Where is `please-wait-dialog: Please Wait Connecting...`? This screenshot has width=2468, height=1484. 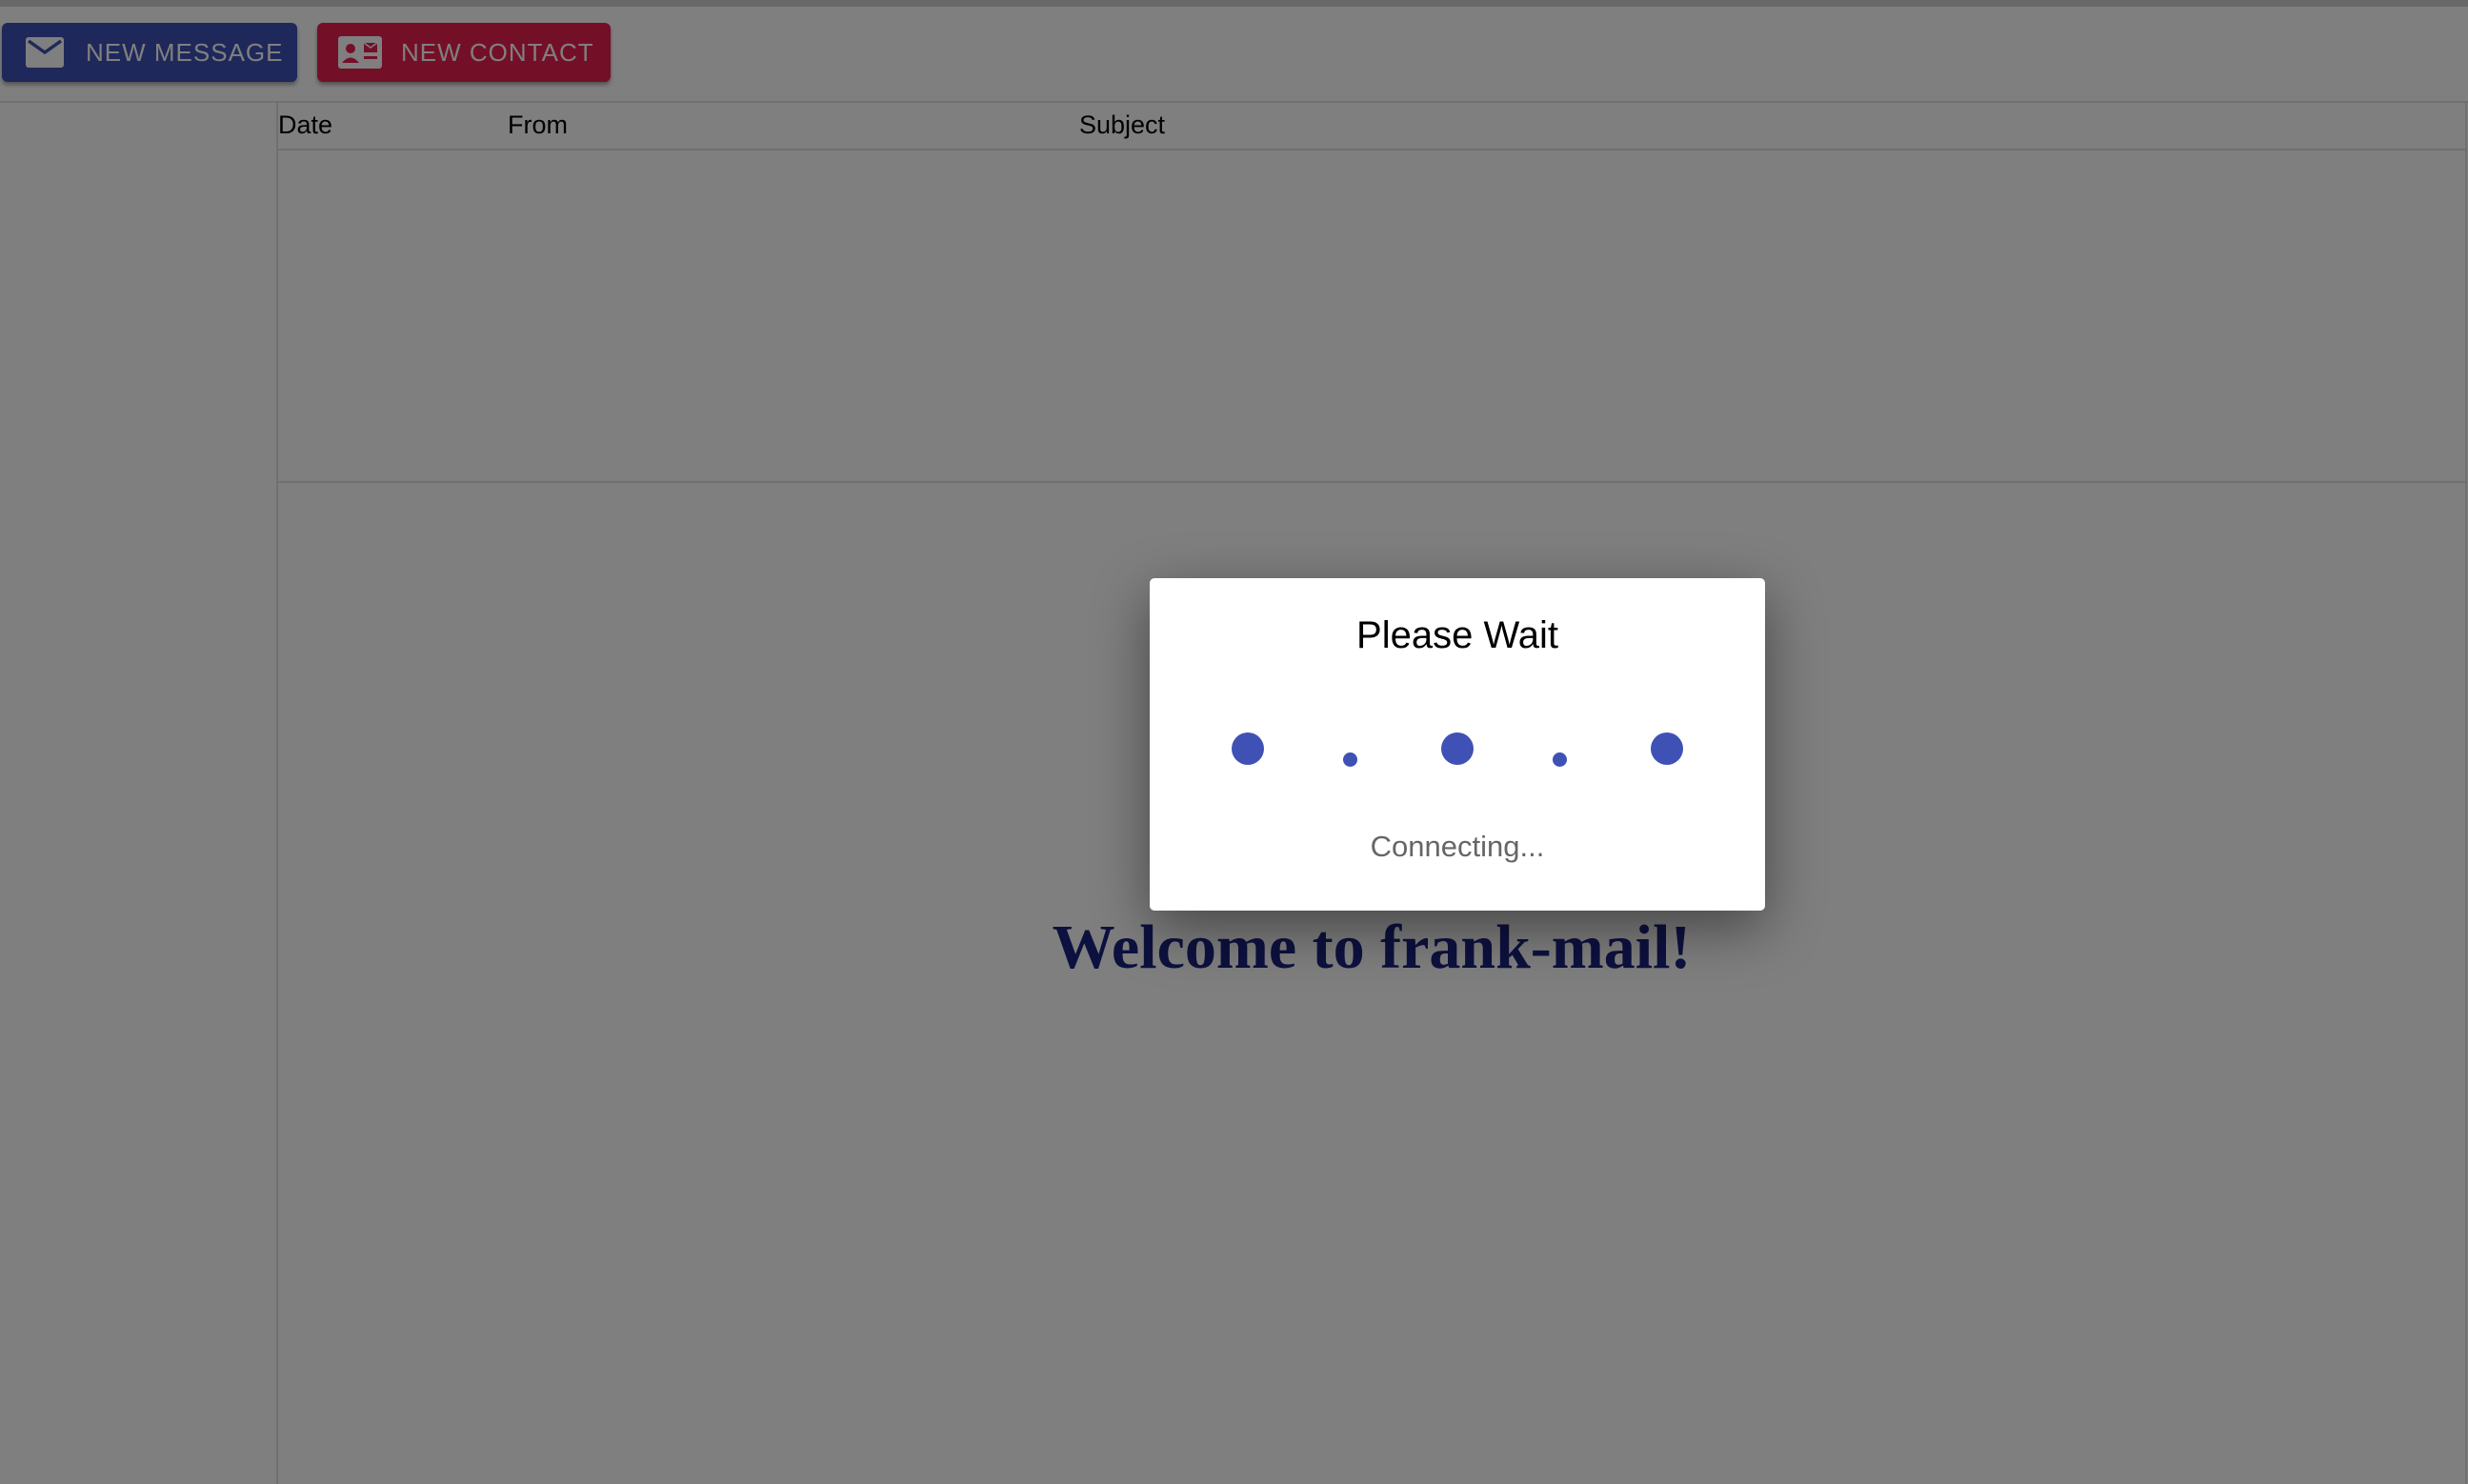
please-wait-dialog: Please Wait Connecting... is located at coordinates (1457, 745).